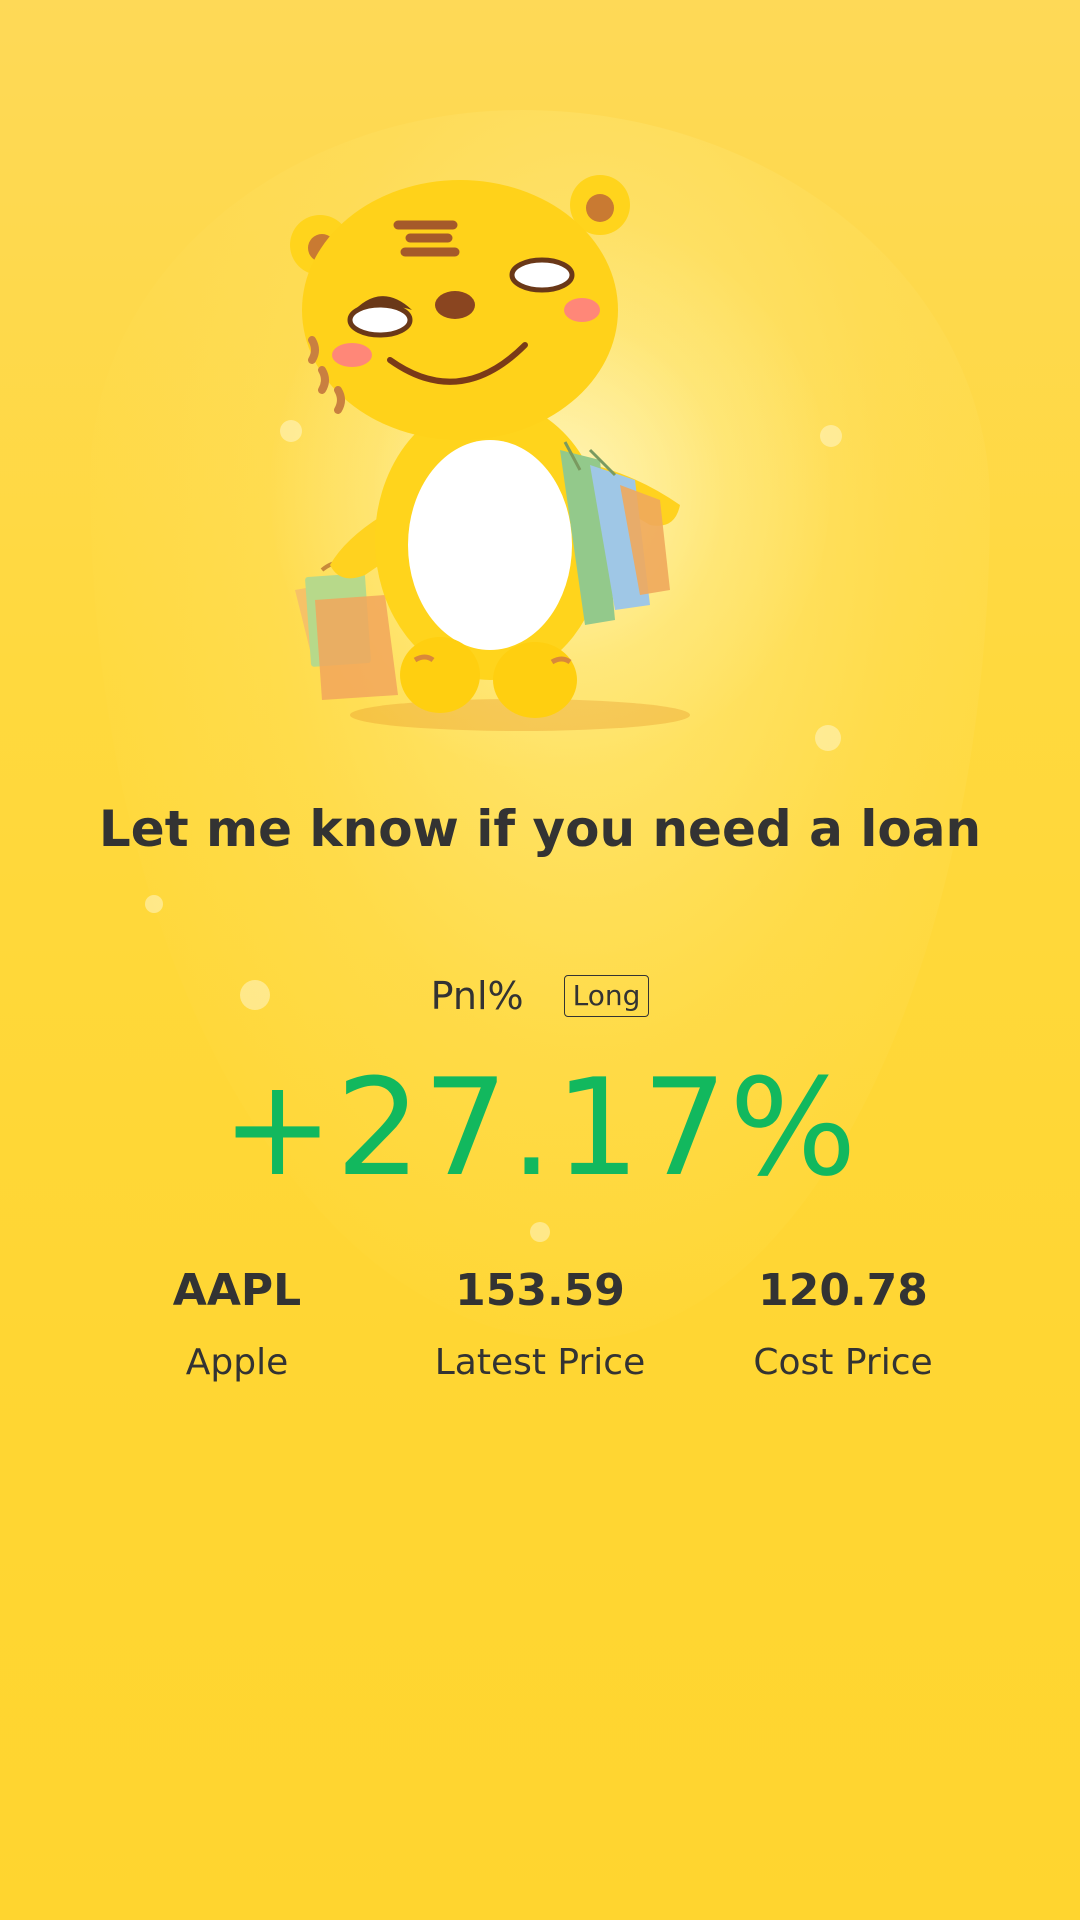 The image size is (1080, 1920). Describe the element at coordinates (540, 1128) in the screenshot. I see `pnl-percentage-value: +27.17%` at that location.